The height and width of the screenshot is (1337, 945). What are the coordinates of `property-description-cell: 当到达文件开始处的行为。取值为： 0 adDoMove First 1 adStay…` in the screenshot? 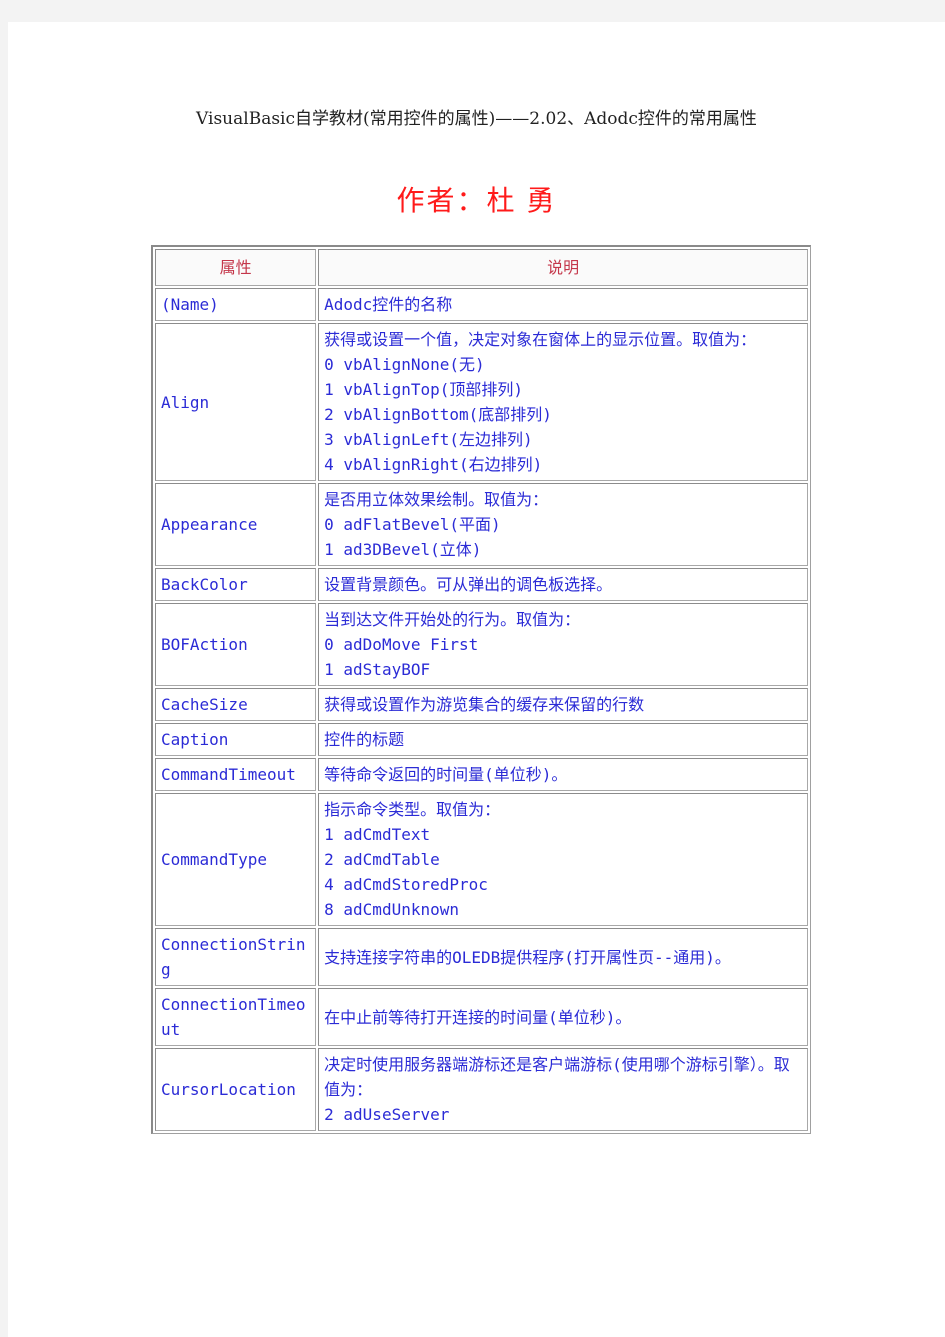 It's located at (563, 644).